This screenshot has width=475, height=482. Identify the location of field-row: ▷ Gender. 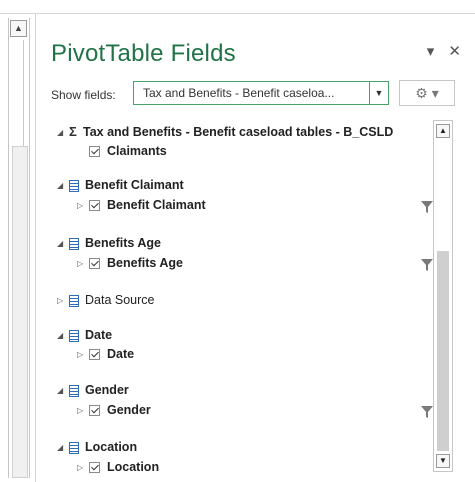
(255, 412).